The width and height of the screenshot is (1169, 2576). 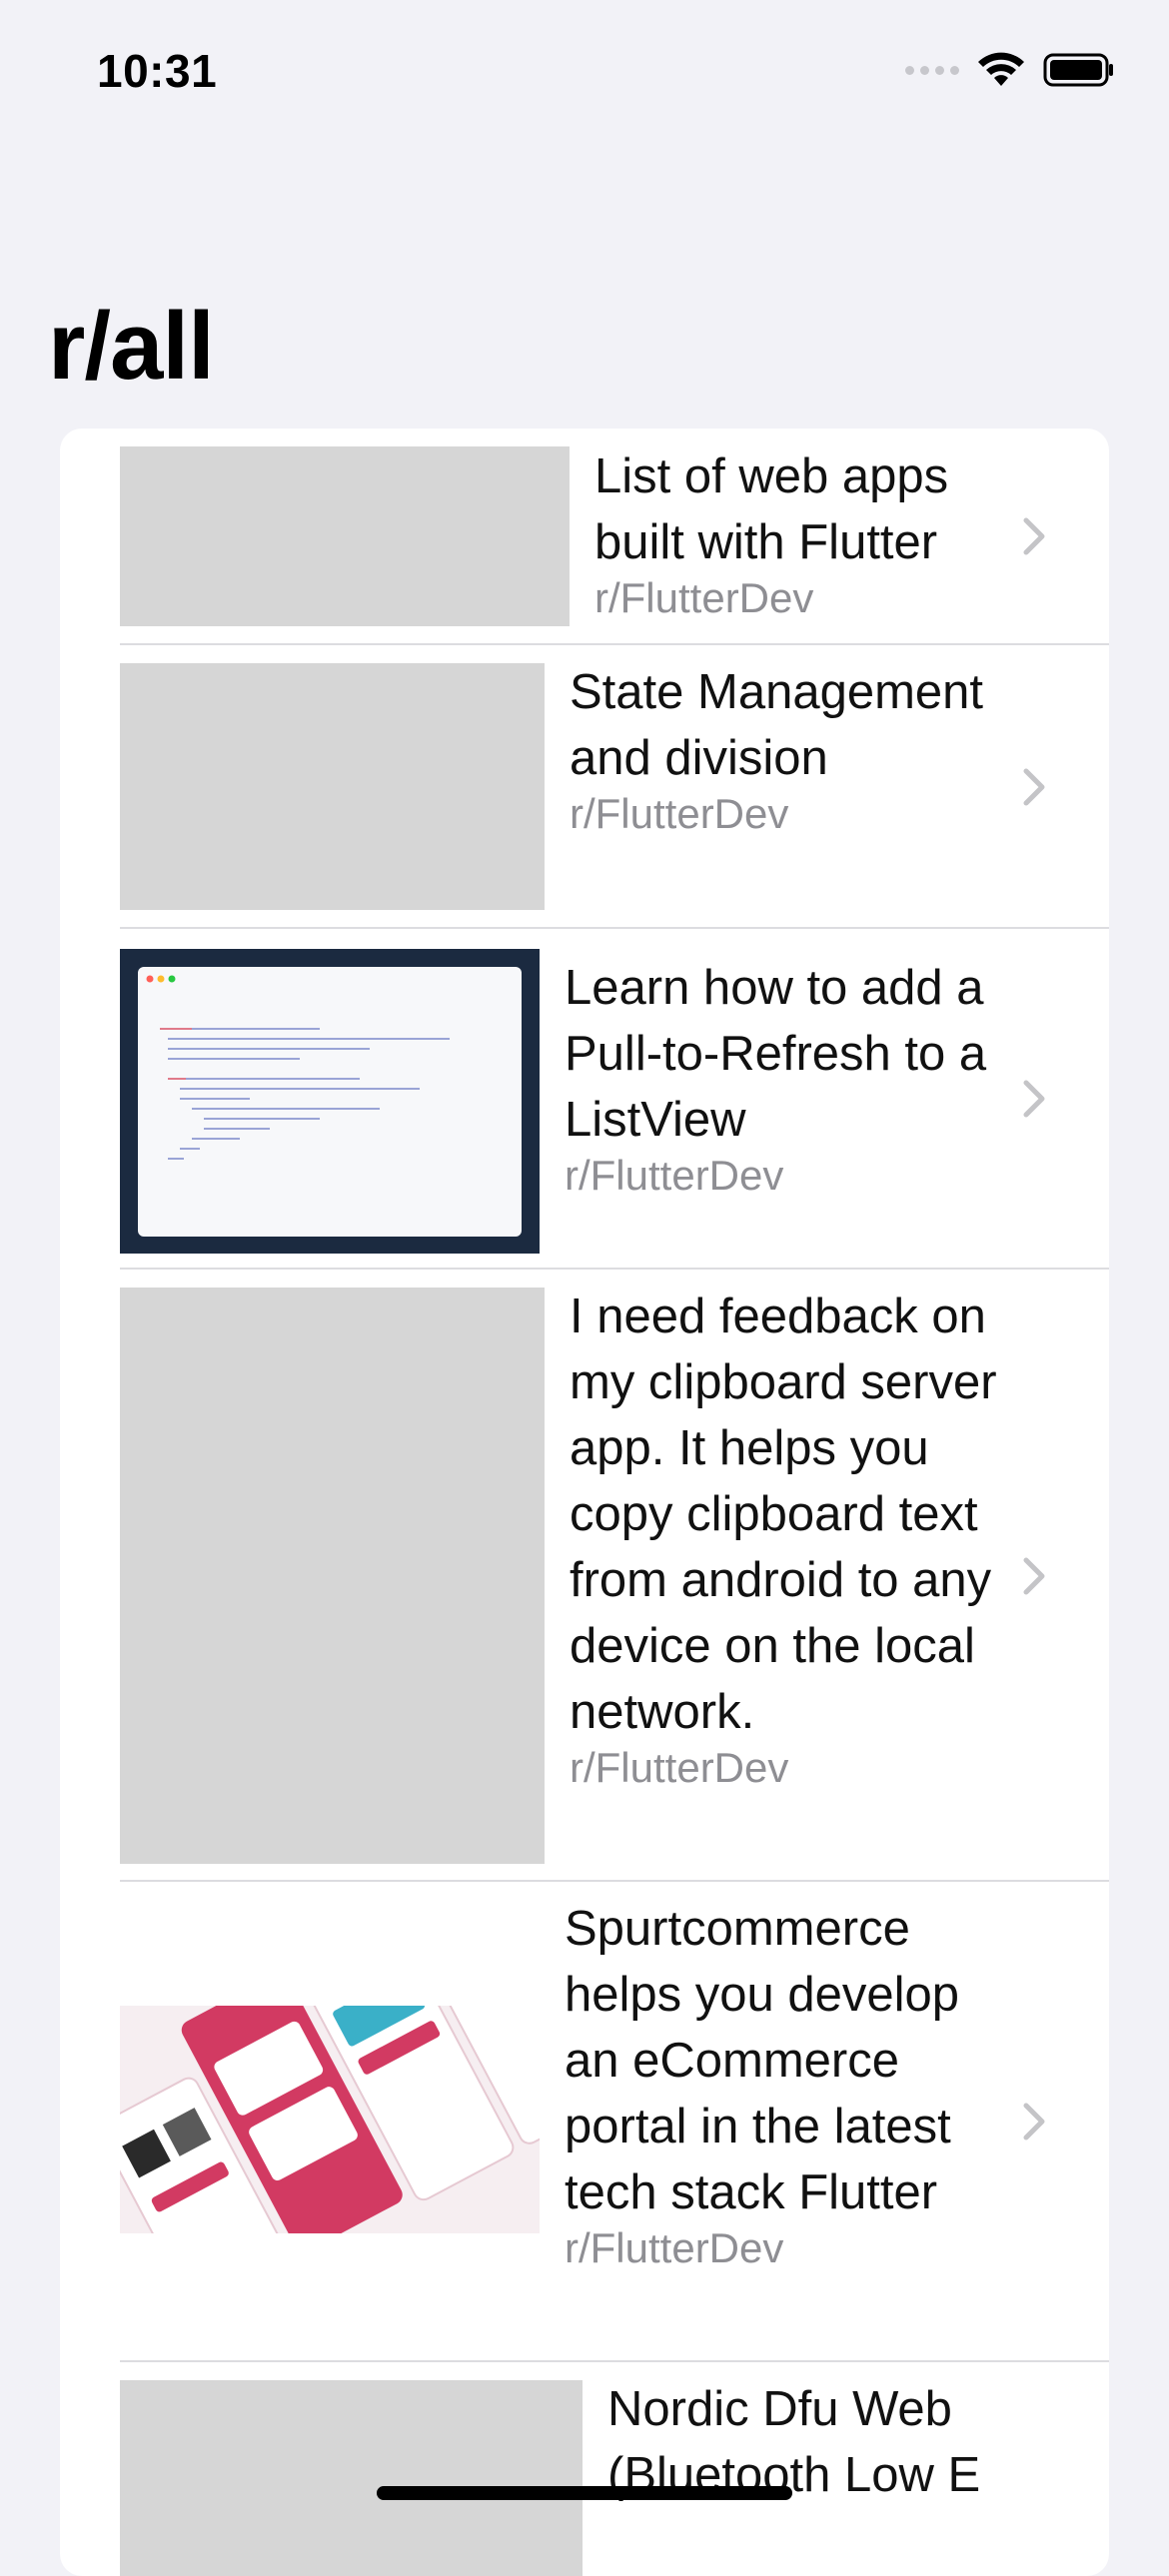 I want to click on post-row: Nordic Dfu Web (Bluetooth Low E, so click(x=584, y=2469).